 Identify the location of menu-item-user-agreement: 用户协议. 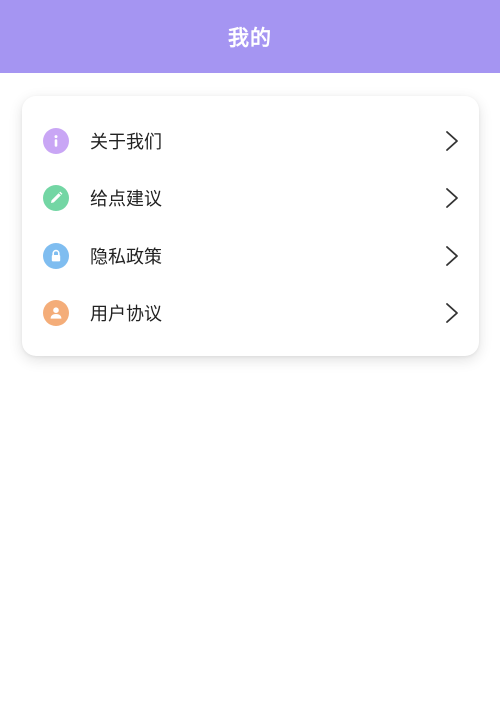
(250, 312).